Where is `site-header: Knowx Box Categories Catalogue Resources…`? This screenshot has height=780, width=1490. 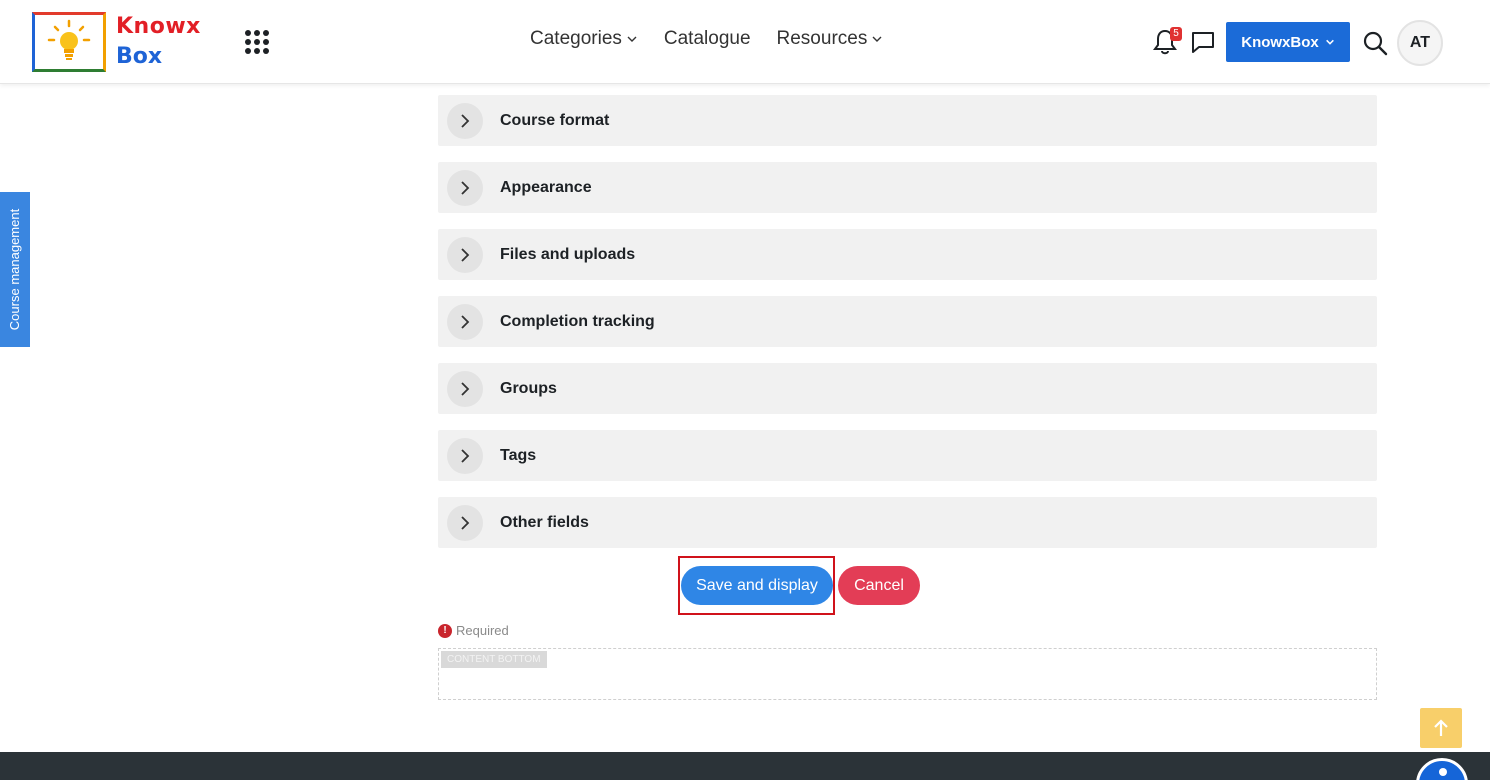
site-header: Knowx Box Categories Catalogue Resources… is located at coordinates (745, 42).